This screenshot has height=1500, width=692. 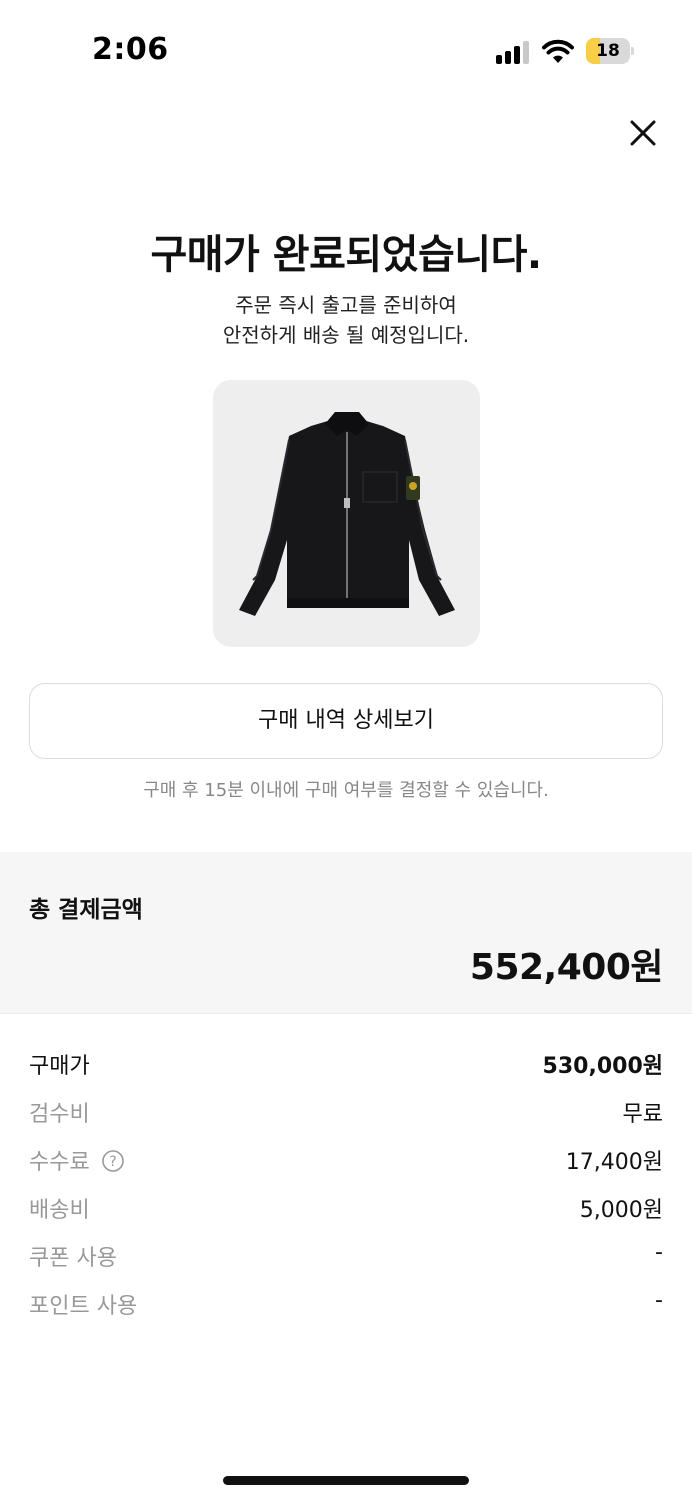 I want to click on total-payment-section: 총 결제금액 552,400원, so click(x=346, y=933).